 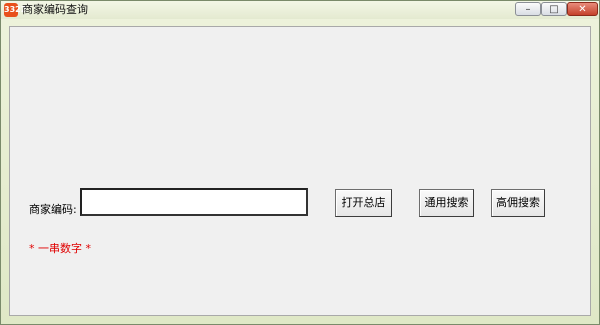 I want to click on minimize-button: –, so click(x=528, y=9).